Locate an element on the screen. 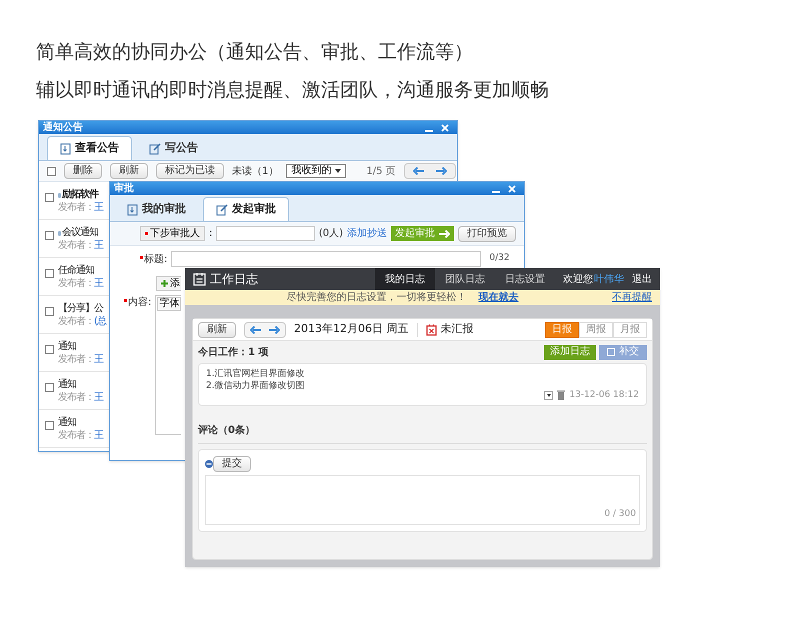 Image resolution: width=800 pixels, height=628 pixels. plus-icon is located at coordinates (164, 283).